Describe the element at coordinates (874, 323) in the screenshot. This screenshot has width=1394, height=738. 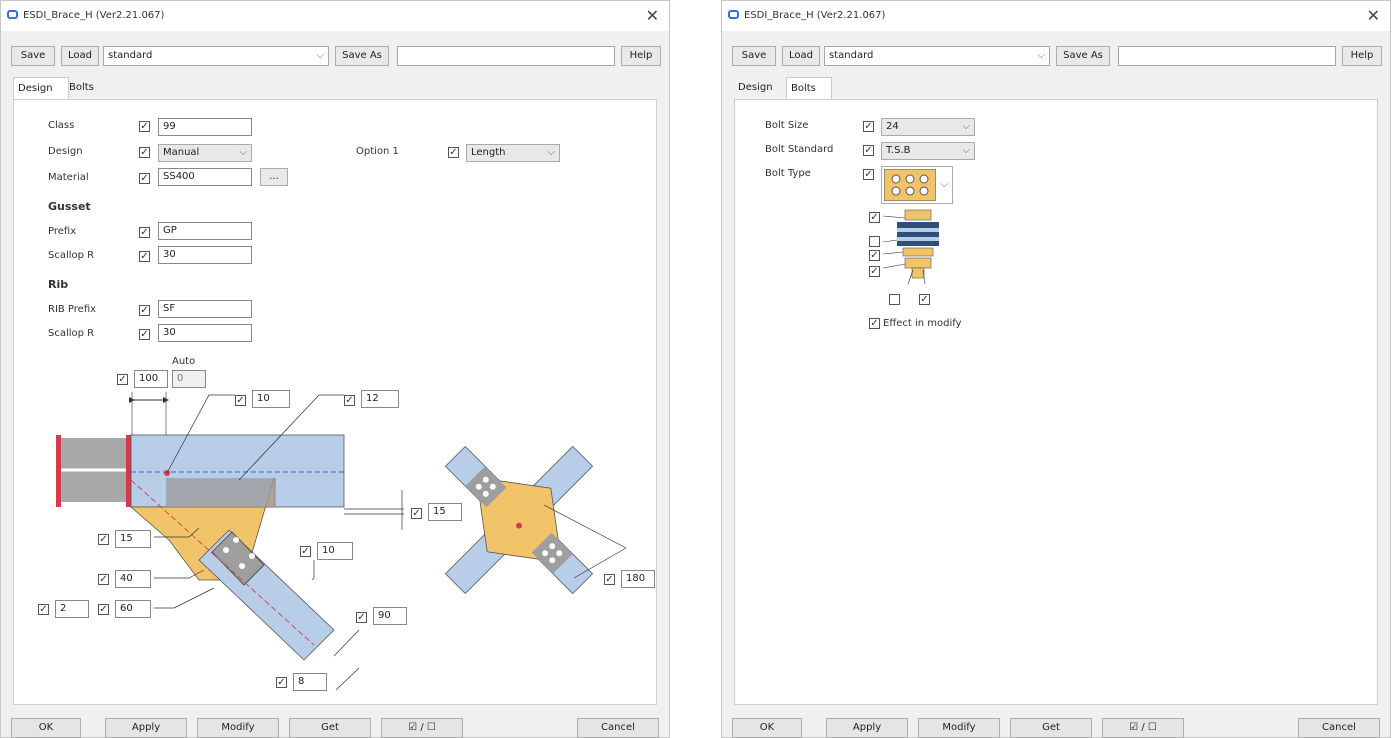
I see `effect-in-modify-checkbox: ✓` at that location.